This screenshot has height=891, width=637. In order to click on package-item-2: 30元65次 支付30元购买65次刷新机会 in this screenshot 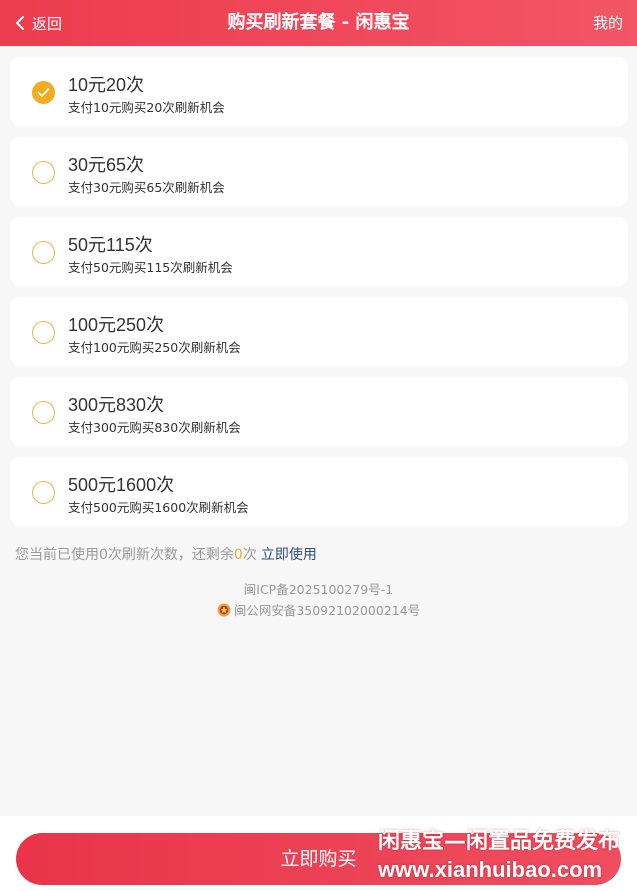, I will do `click(319, 171)`.